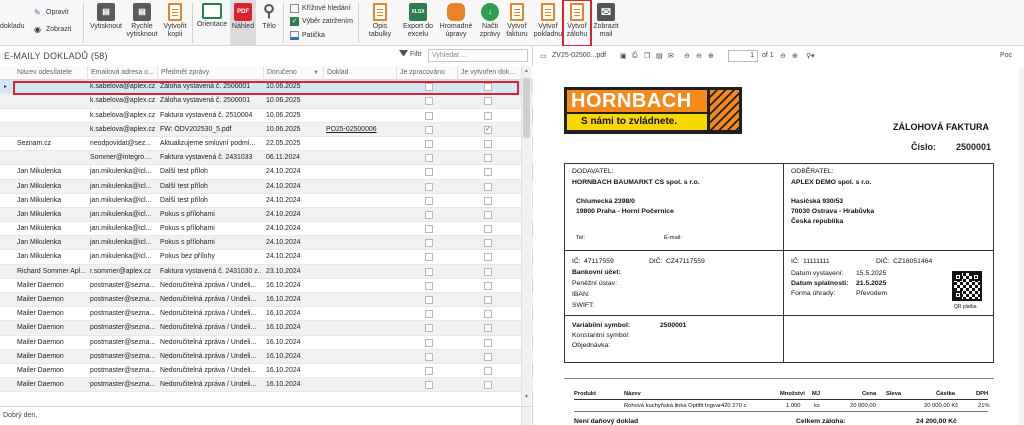 This screenshot has height=425, width=1024. What do you see at coordinates (1021, 246) in the screenshot?
I see `pdf-right-scroll` at bounding box center [1021, 246].